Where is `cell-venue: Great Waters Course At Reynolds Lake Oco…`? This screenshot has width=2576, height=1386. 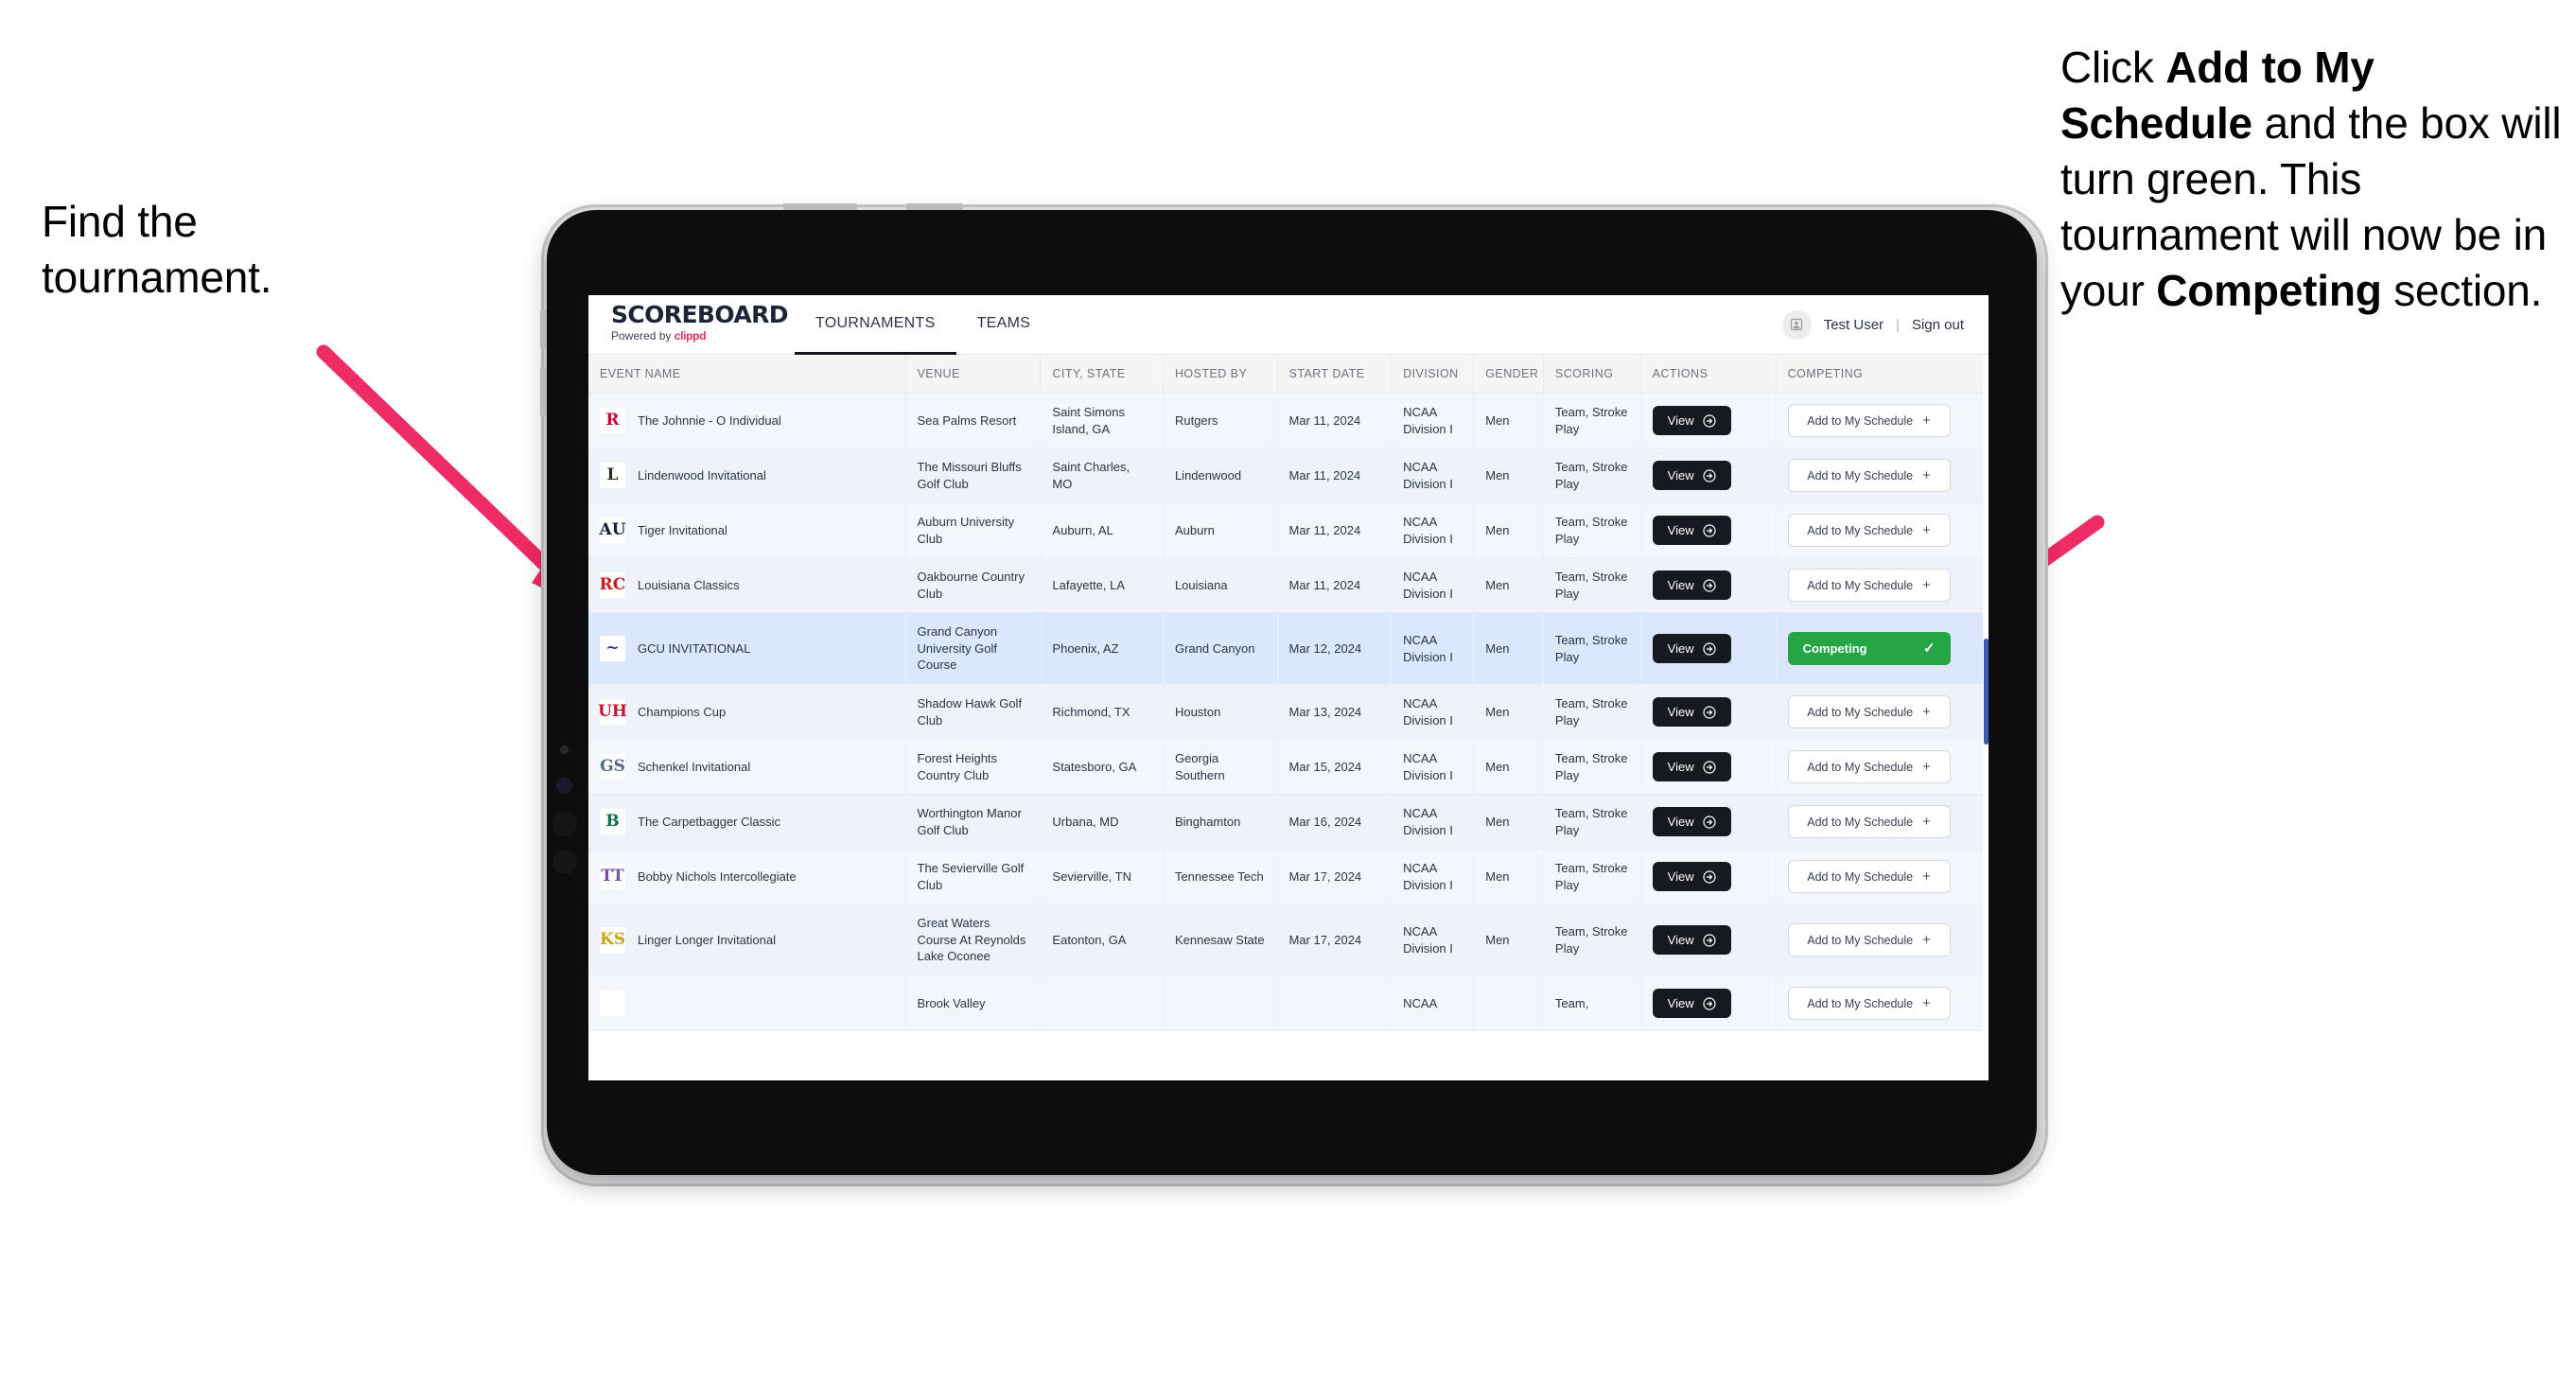
cell-venue: Great Waters Course At Reynolds Lake Oco… is located at coordinates (974, 940).